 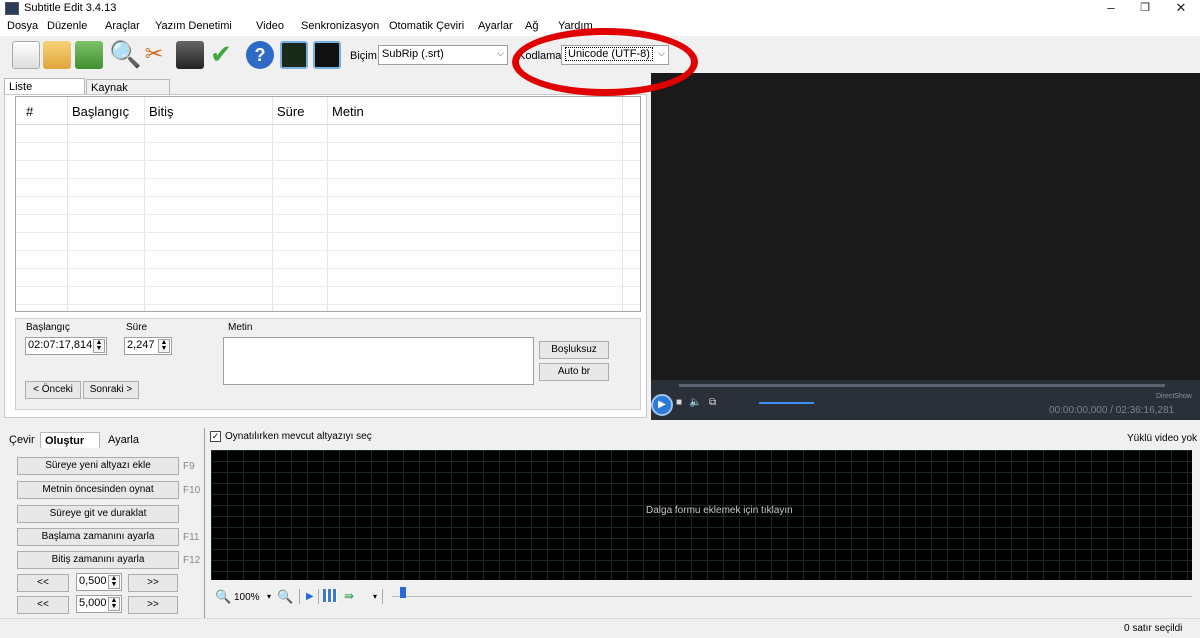 What do you see at coordinates (60, 345) in the screenshot?
I see `start-time-value: 02:07:17,814` at bounding box center [60, 345].